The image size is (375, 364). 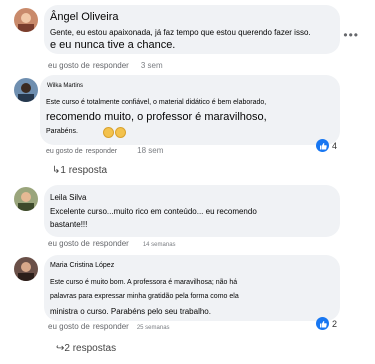 I want to click on comment-time: 14 semanas, so click(x=159, y=245).